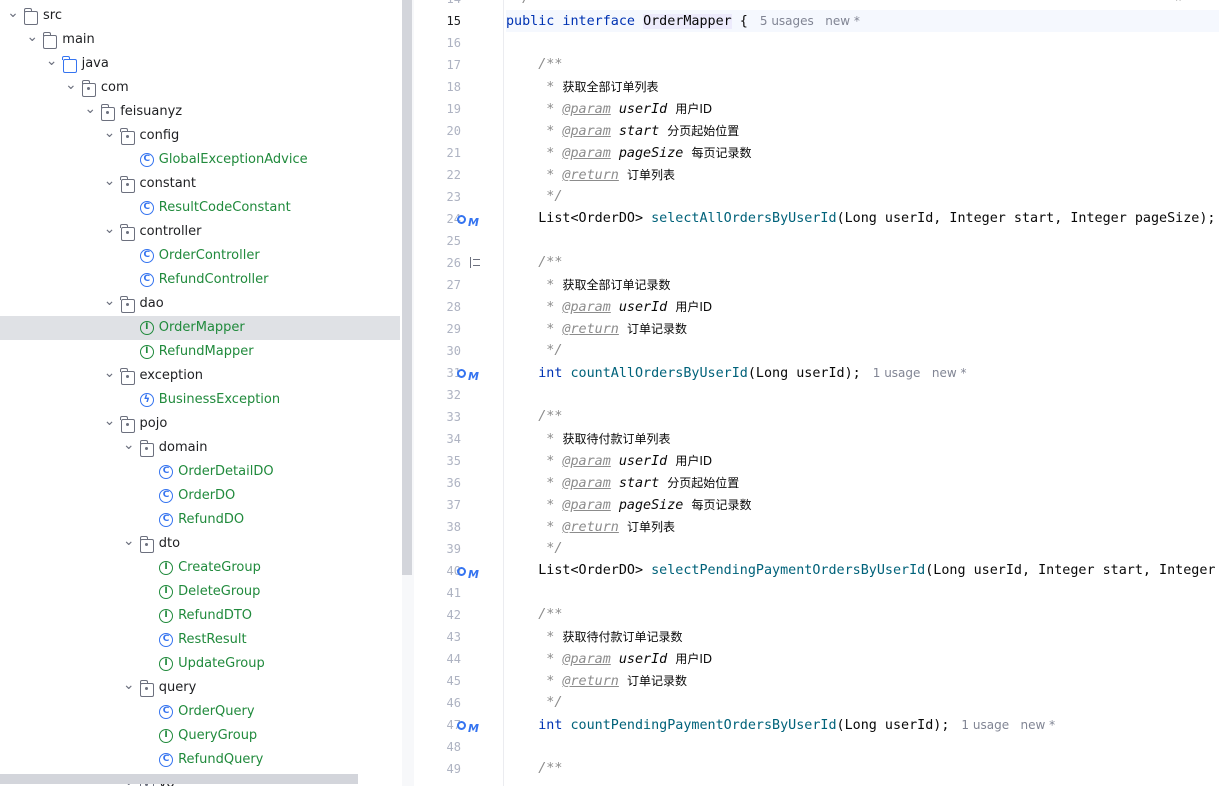  I want to click on tree-item-dto: ⌄ dto, so click(200, 544).